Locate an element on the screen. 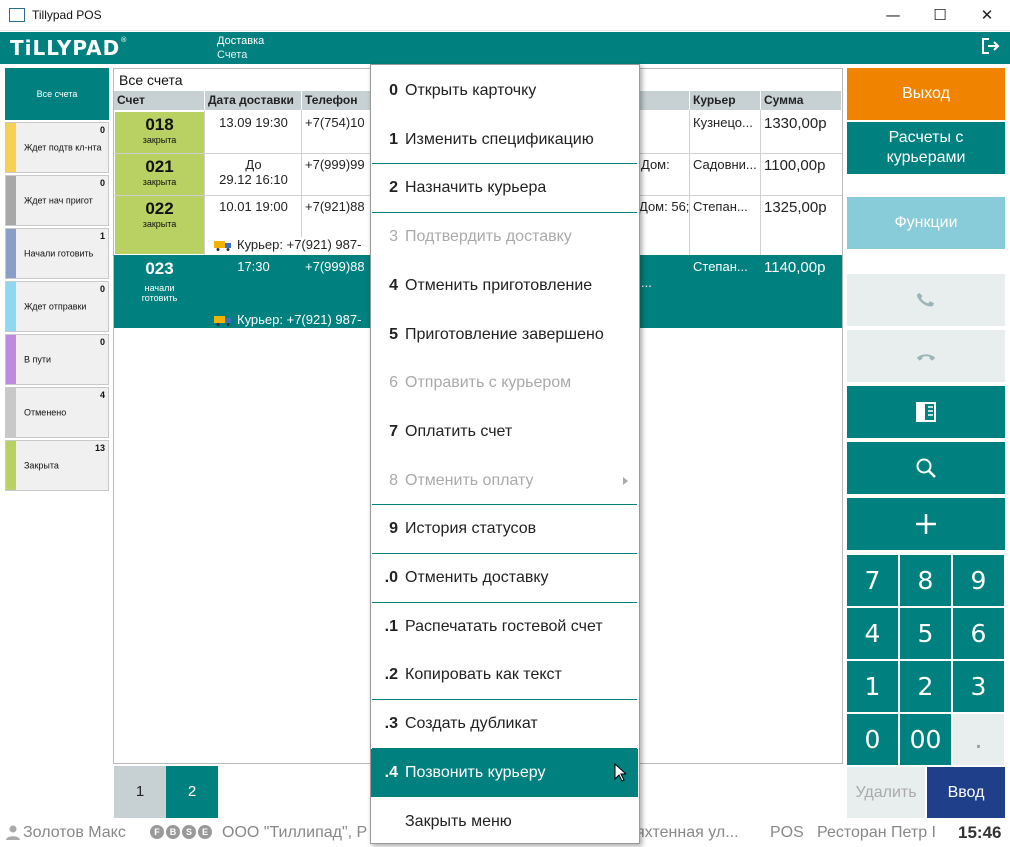 Image resolution: width=1010 pixels, height=847 pixels. details-button is located at coordinates (926, 412).